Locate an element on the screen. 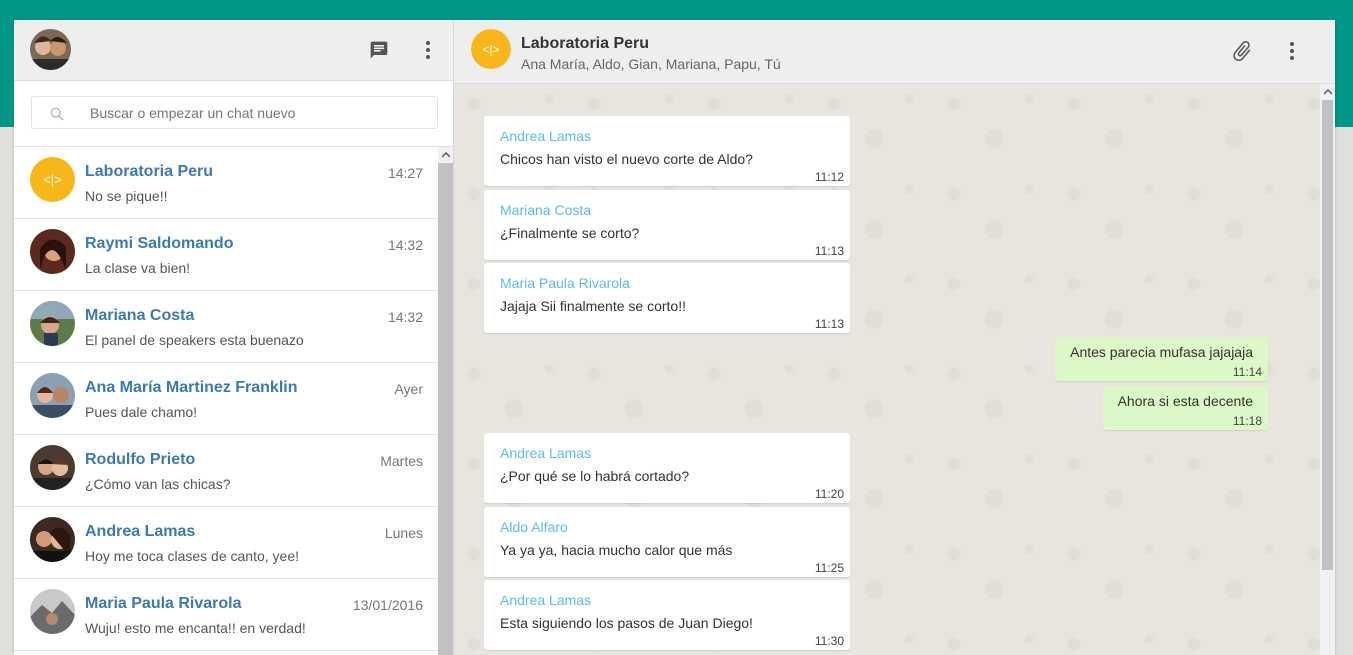 The image size is (1353, 655). message-sender: Aldo Alfaro is located at coordinates (534, 527).